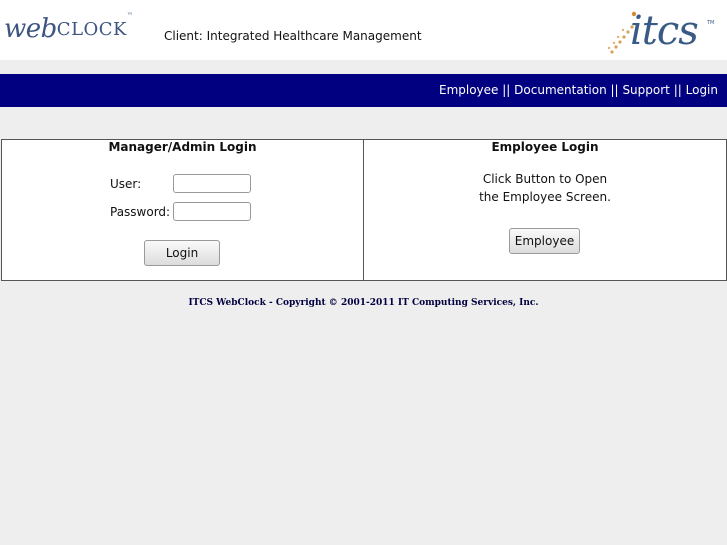  I want to click on login-button: Login, so click(182, 253).